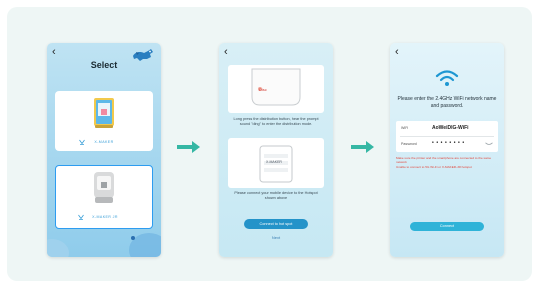 This screenshot has width=539, height=287. What do you see at coordinates (447, 78) in the screenshot?
I see `wifi-icon` at bounding box center [447, 78].